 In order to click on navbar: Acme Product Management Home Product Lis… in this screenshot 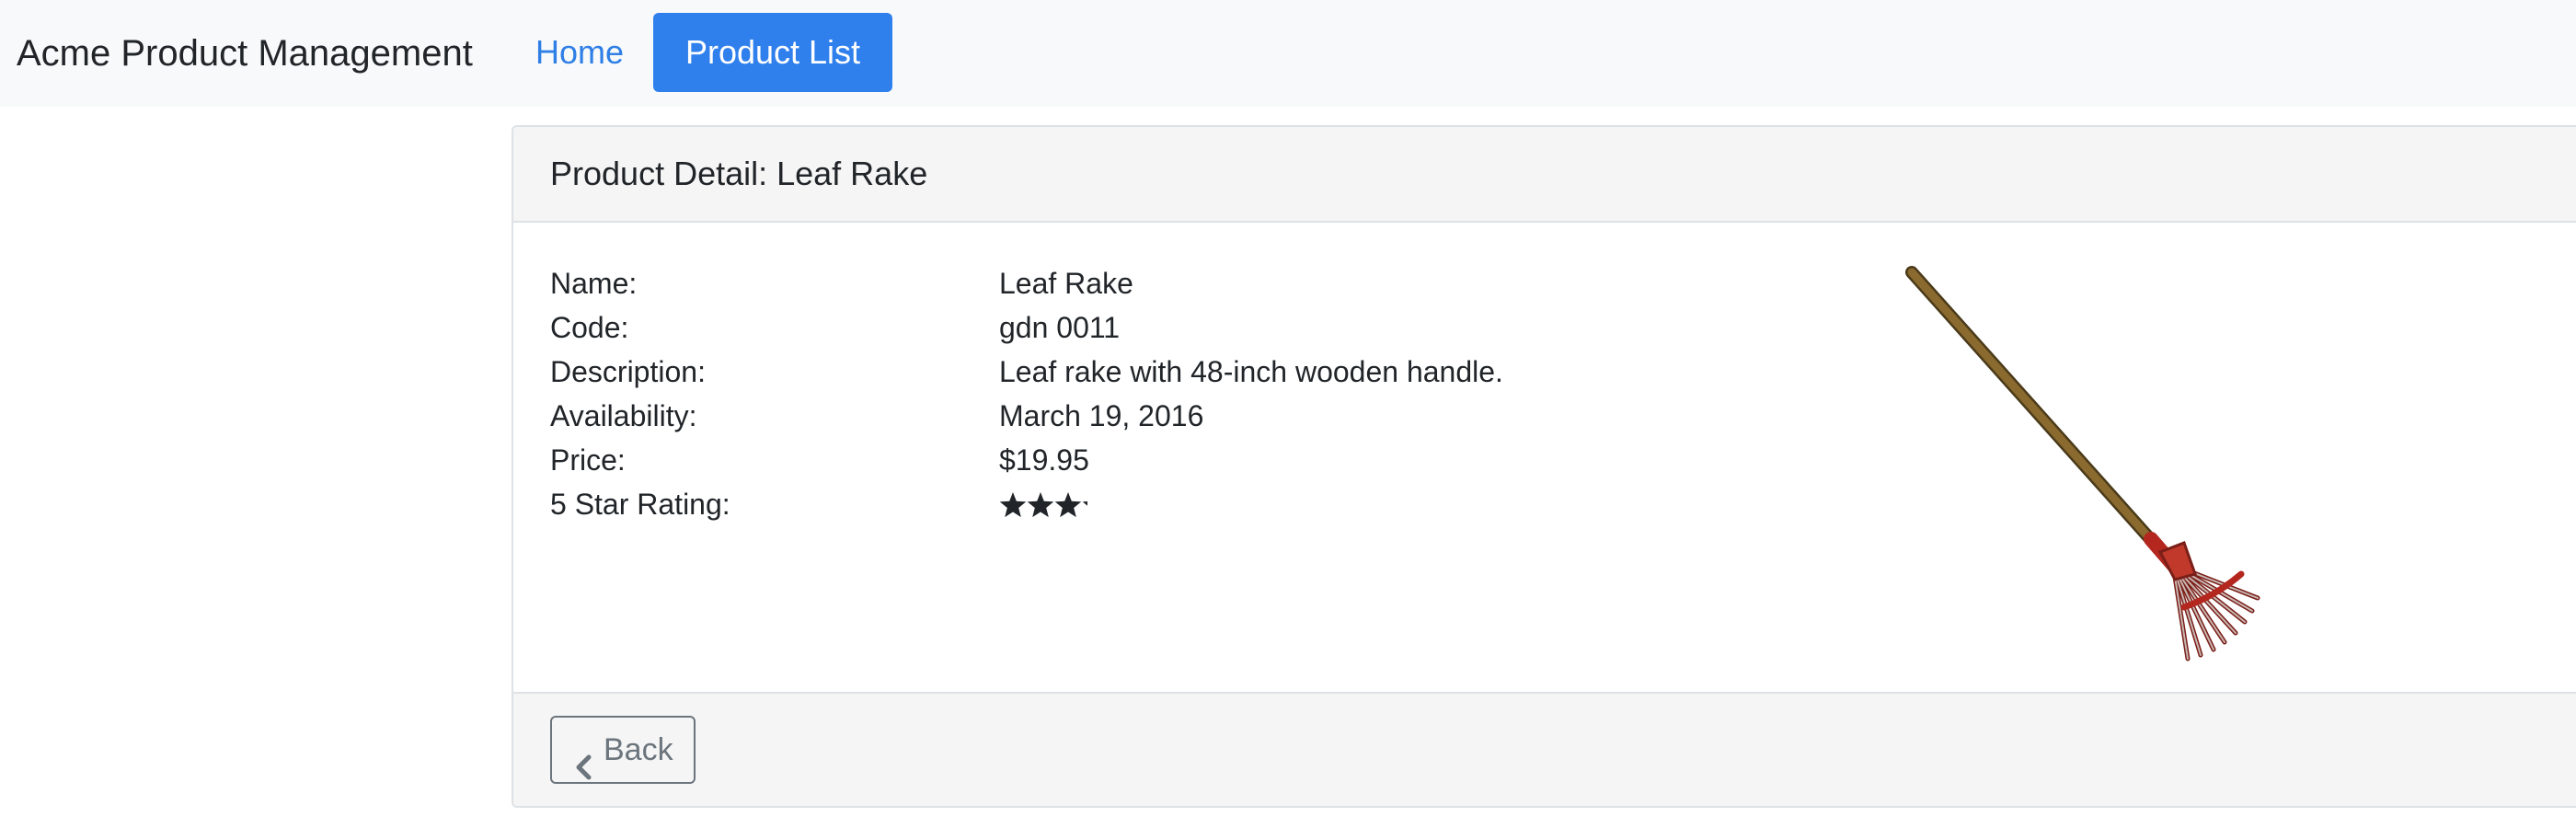, I will do `click(1288, 53)`.